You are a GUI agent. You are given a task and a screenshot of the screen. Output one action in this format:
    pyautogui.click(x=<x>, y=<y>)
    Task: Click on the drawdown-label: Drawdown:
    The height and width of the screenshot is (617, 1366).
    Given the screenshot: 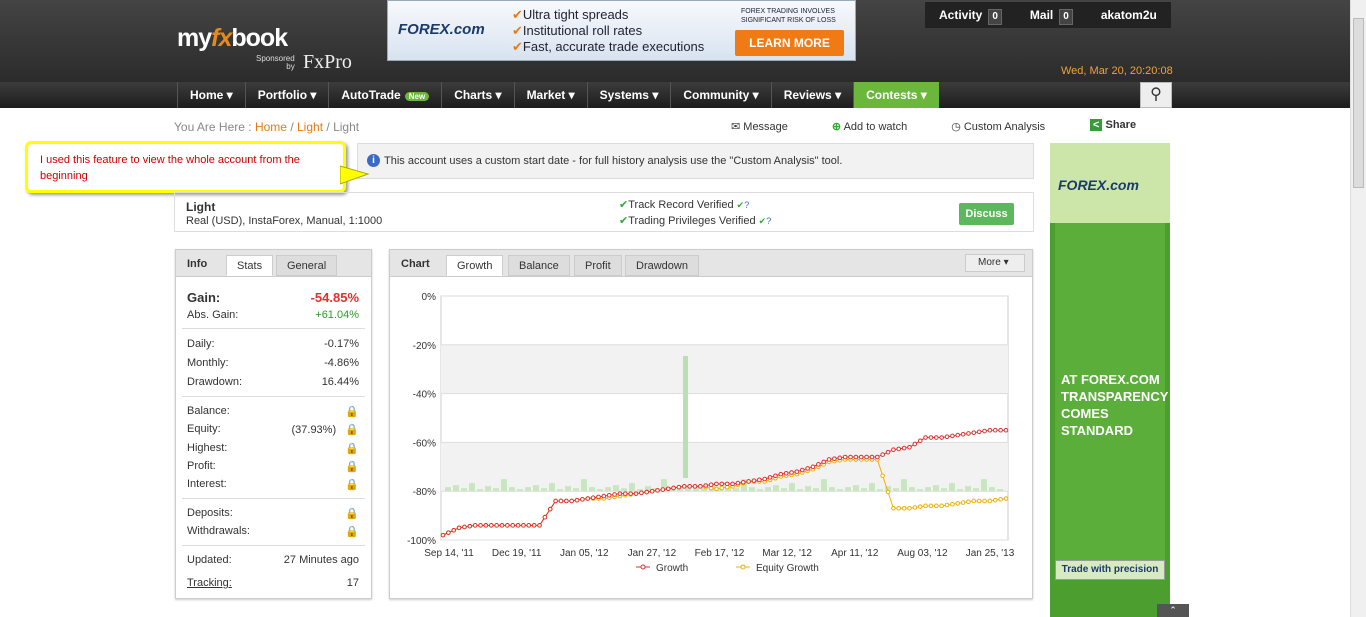 What is the action you would take?
    pyautogui.click(x=215, y=382)
    